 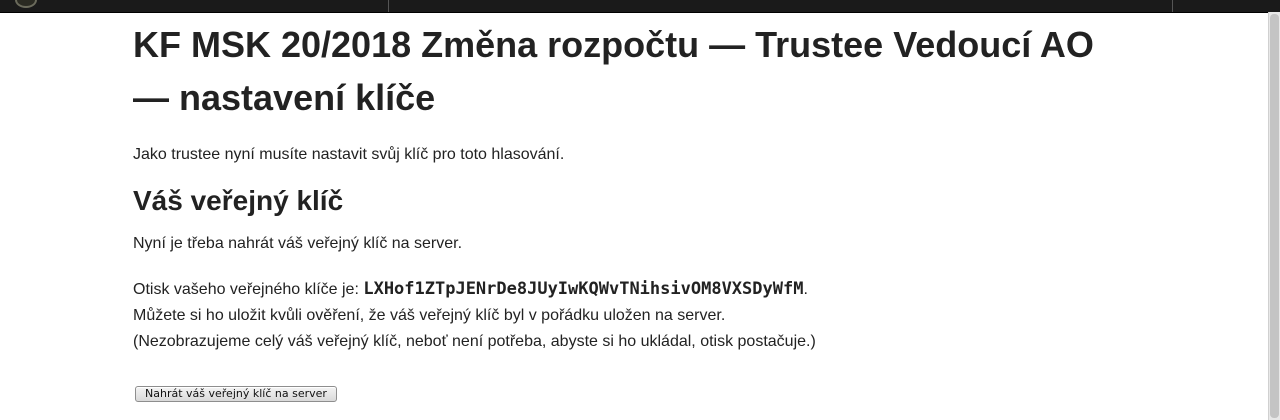 I want to click on fingerprint-label: Otisk vašeho veřejného klíče je:, so click(x=248, y=289).